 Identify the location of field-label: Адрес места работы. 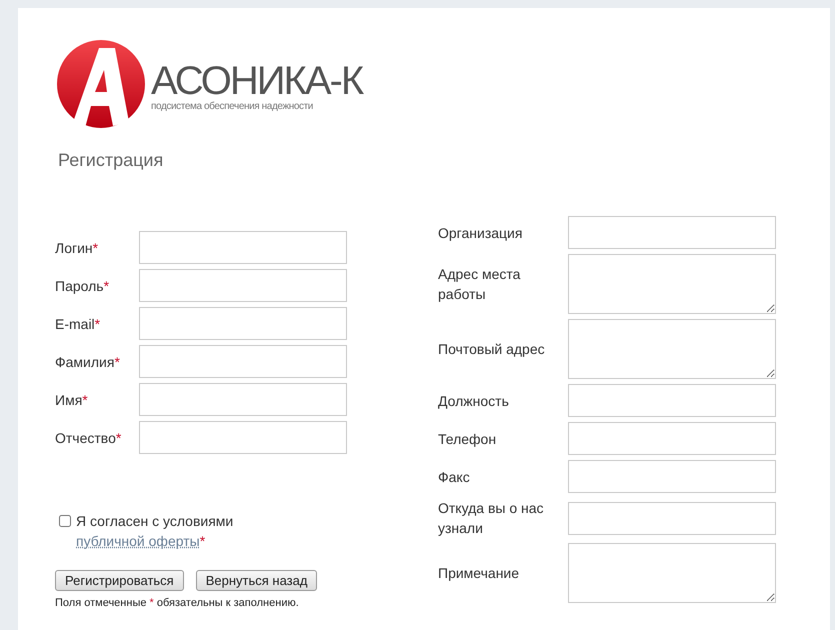
(480, 284).